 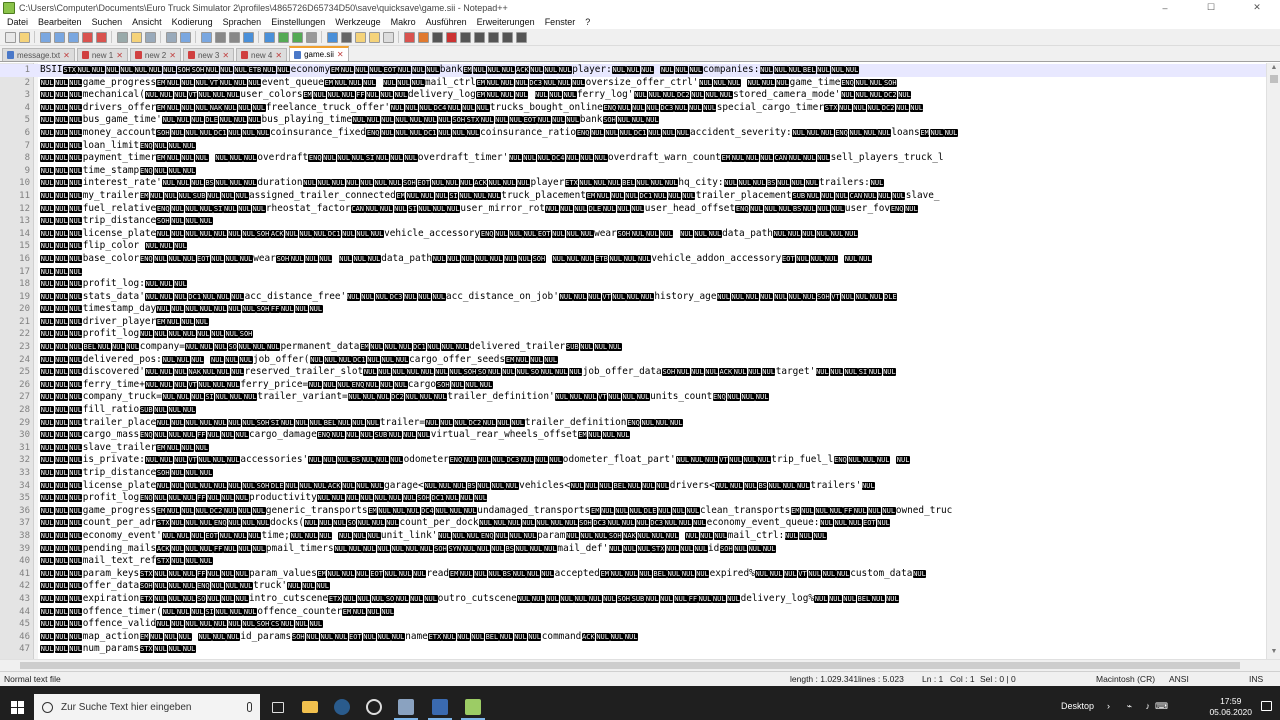 What do you see at coordinates (357, 22) in the screenshot?
I see `menu-werkzeuge: Werkzeuge` at bounding box center [357, 22].